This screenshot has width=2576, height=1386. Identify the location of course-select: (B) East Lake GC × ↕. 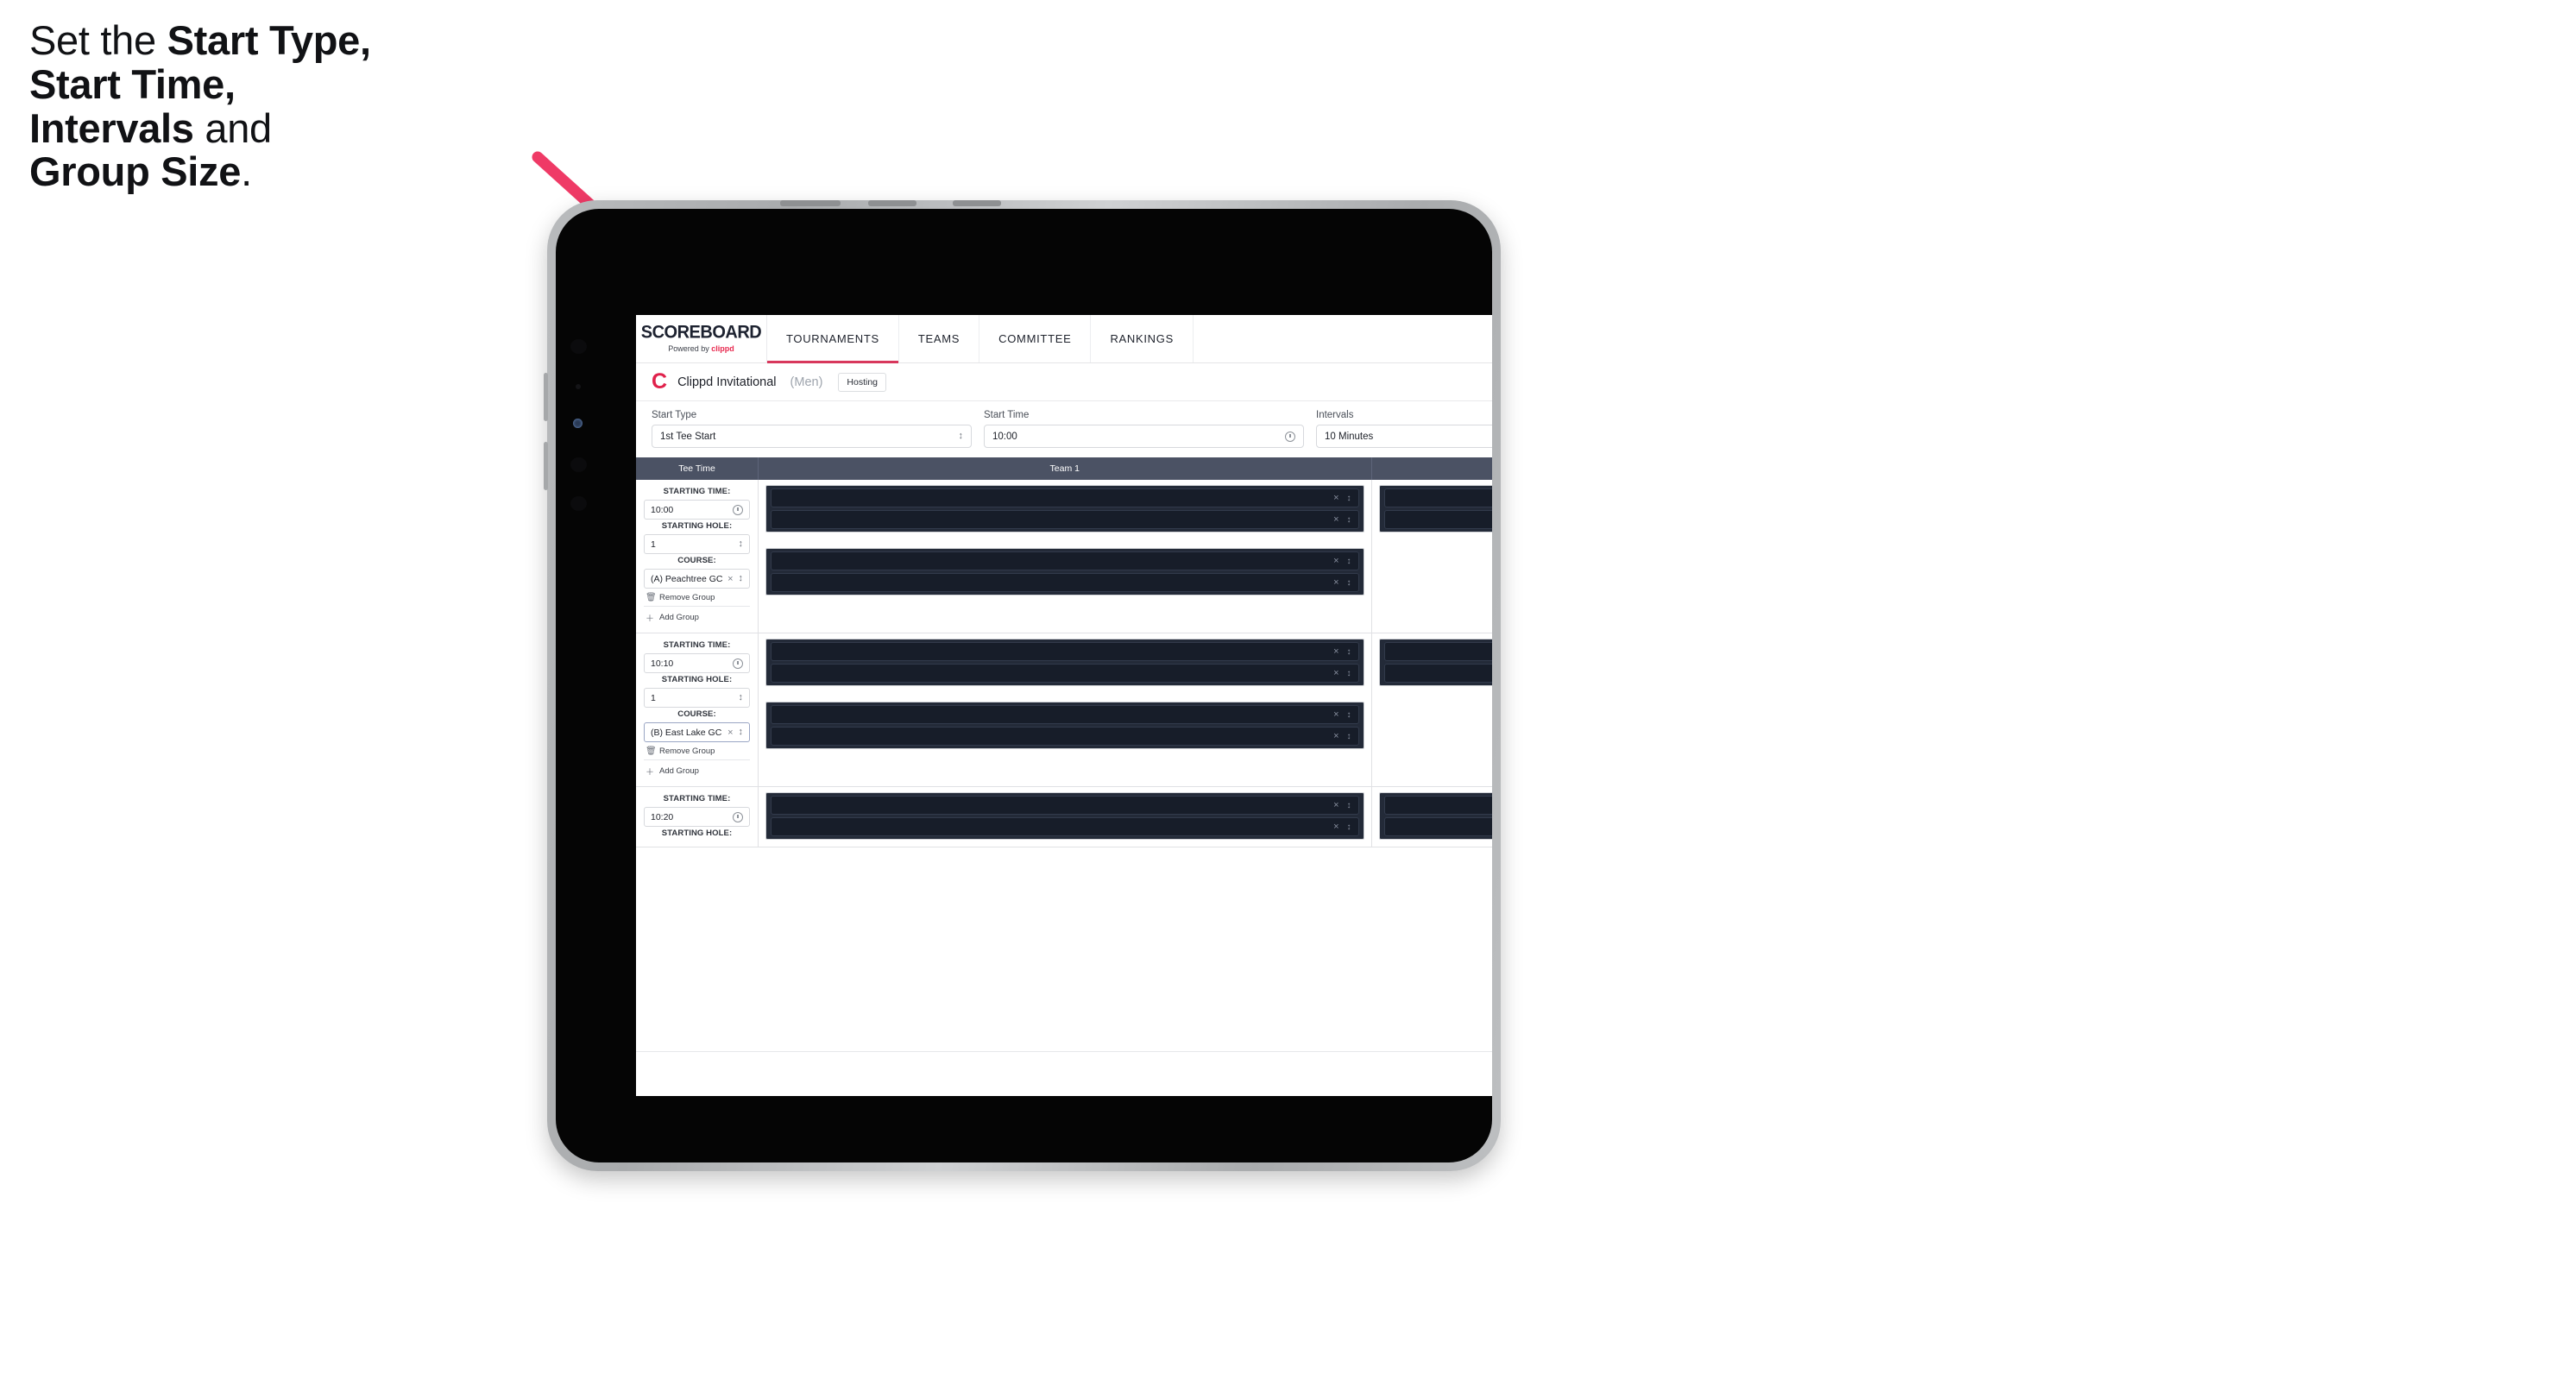
(697, 732).